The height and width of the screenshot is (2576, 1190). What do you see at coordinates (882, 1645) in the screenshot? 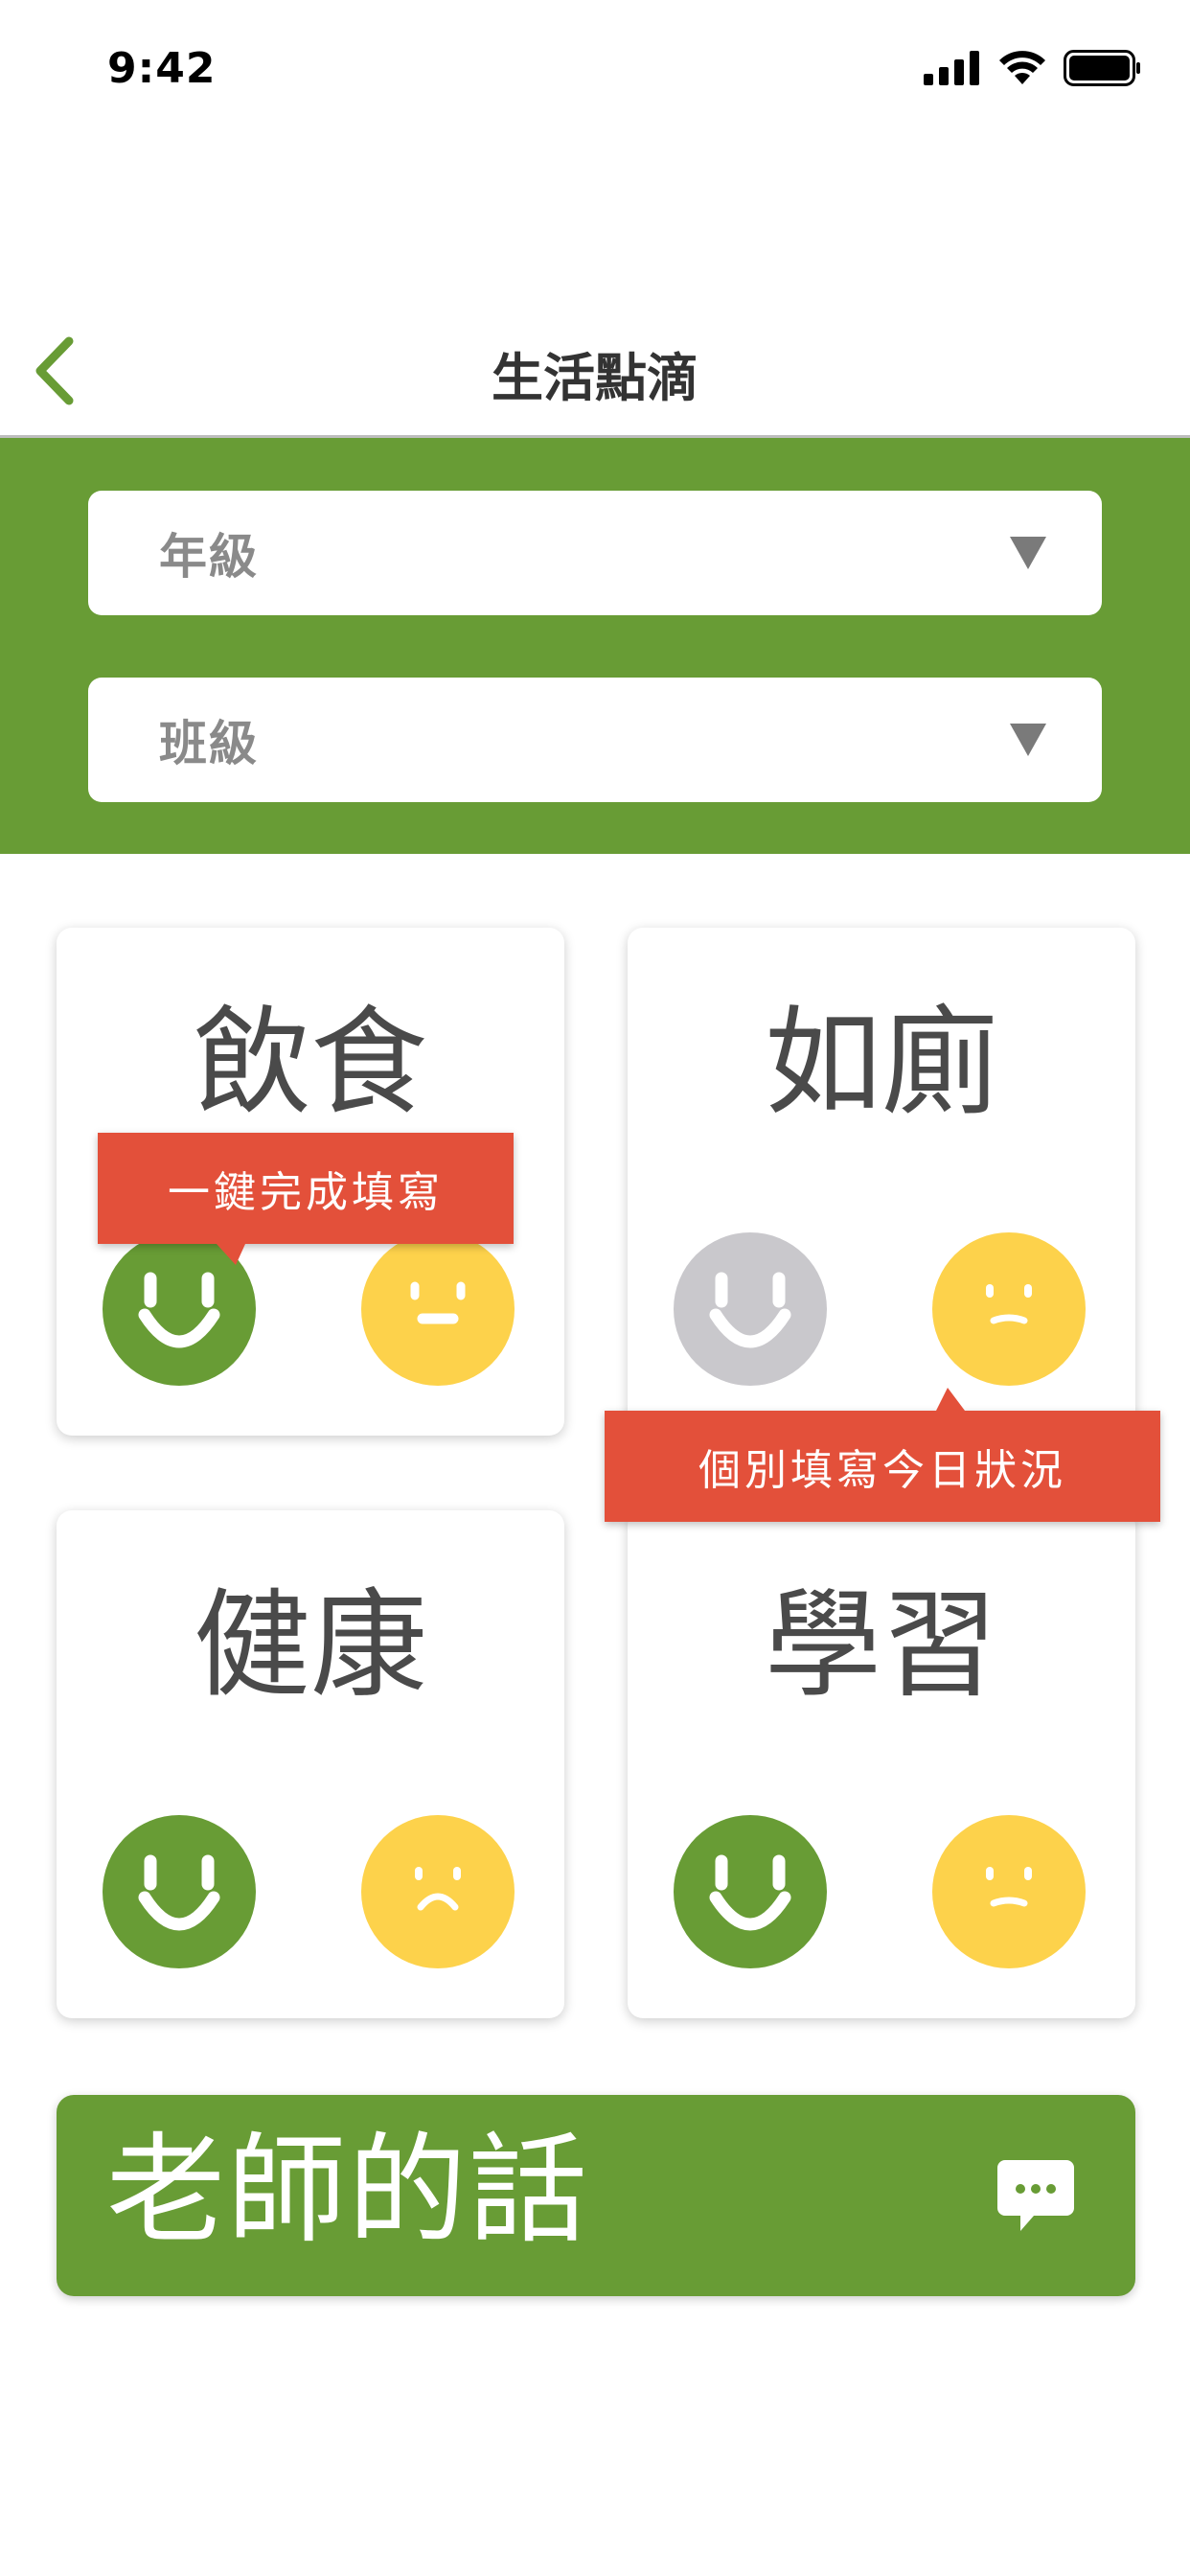
I see `card-title: 學習` at bounding box center [882, 1645].